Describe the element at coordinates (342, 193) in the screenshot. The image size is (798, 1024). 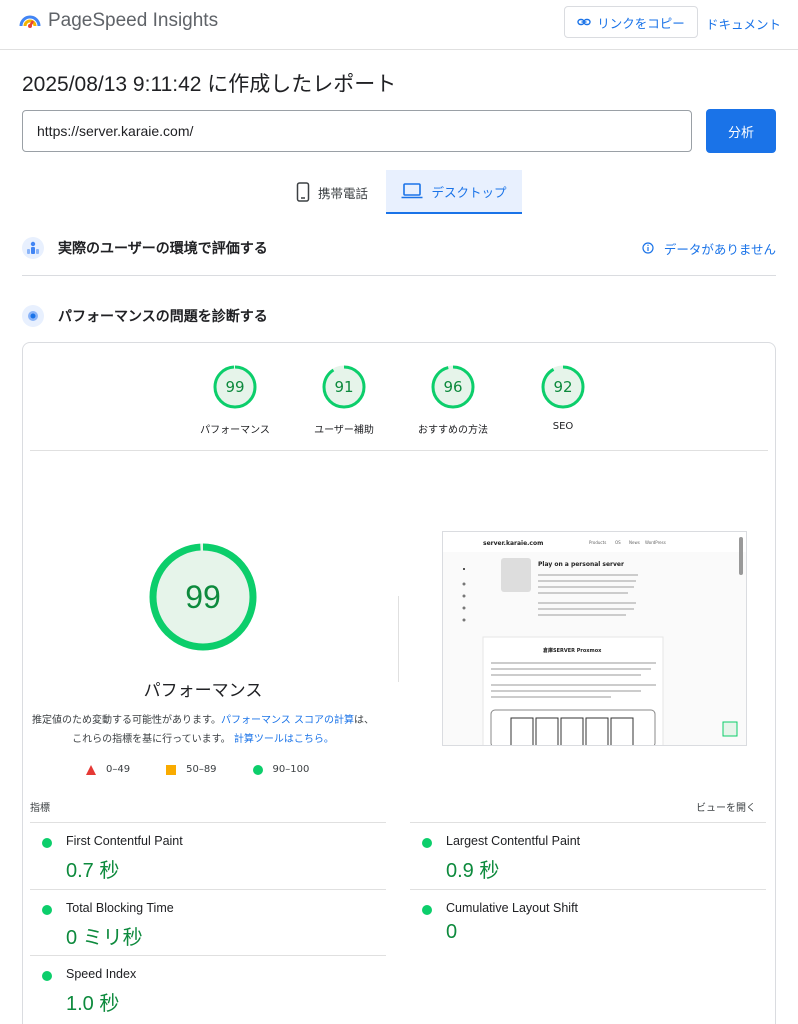
I see `tab-mobile-label: 携帯電話` at that location.